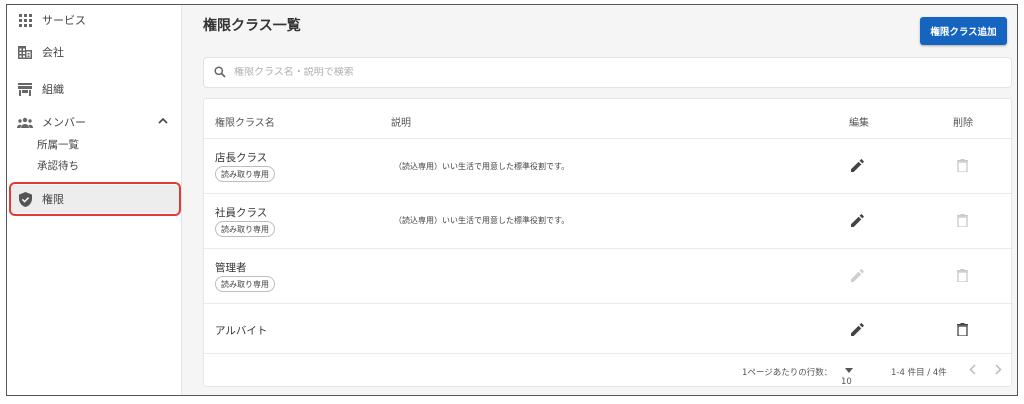  What do you see at coordinates (608, 220) in the screenshot?
I see `table-row: 社員クラス 読み取り専用 （読込専用）いい生活で用意した標準役割です。` at bounding box center [608, 220].